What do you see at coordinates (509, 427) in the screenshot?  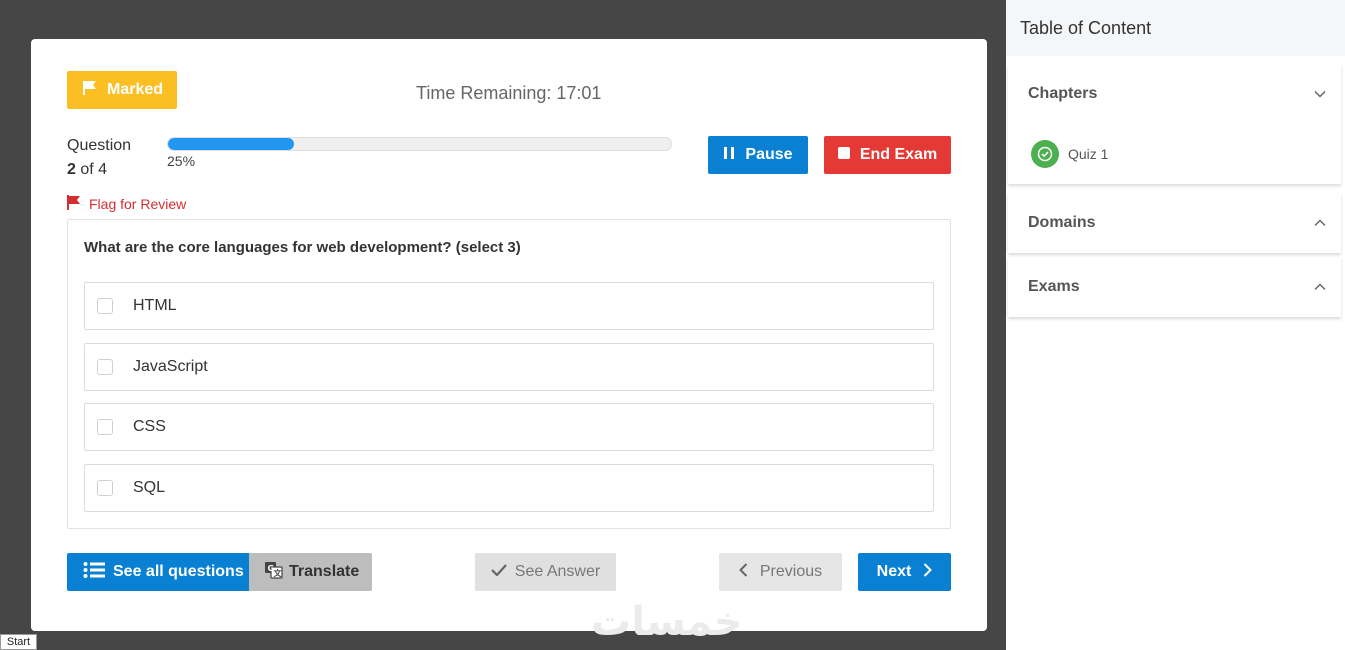 I see `answer-option: CSS` at bounding box center [509, 427].